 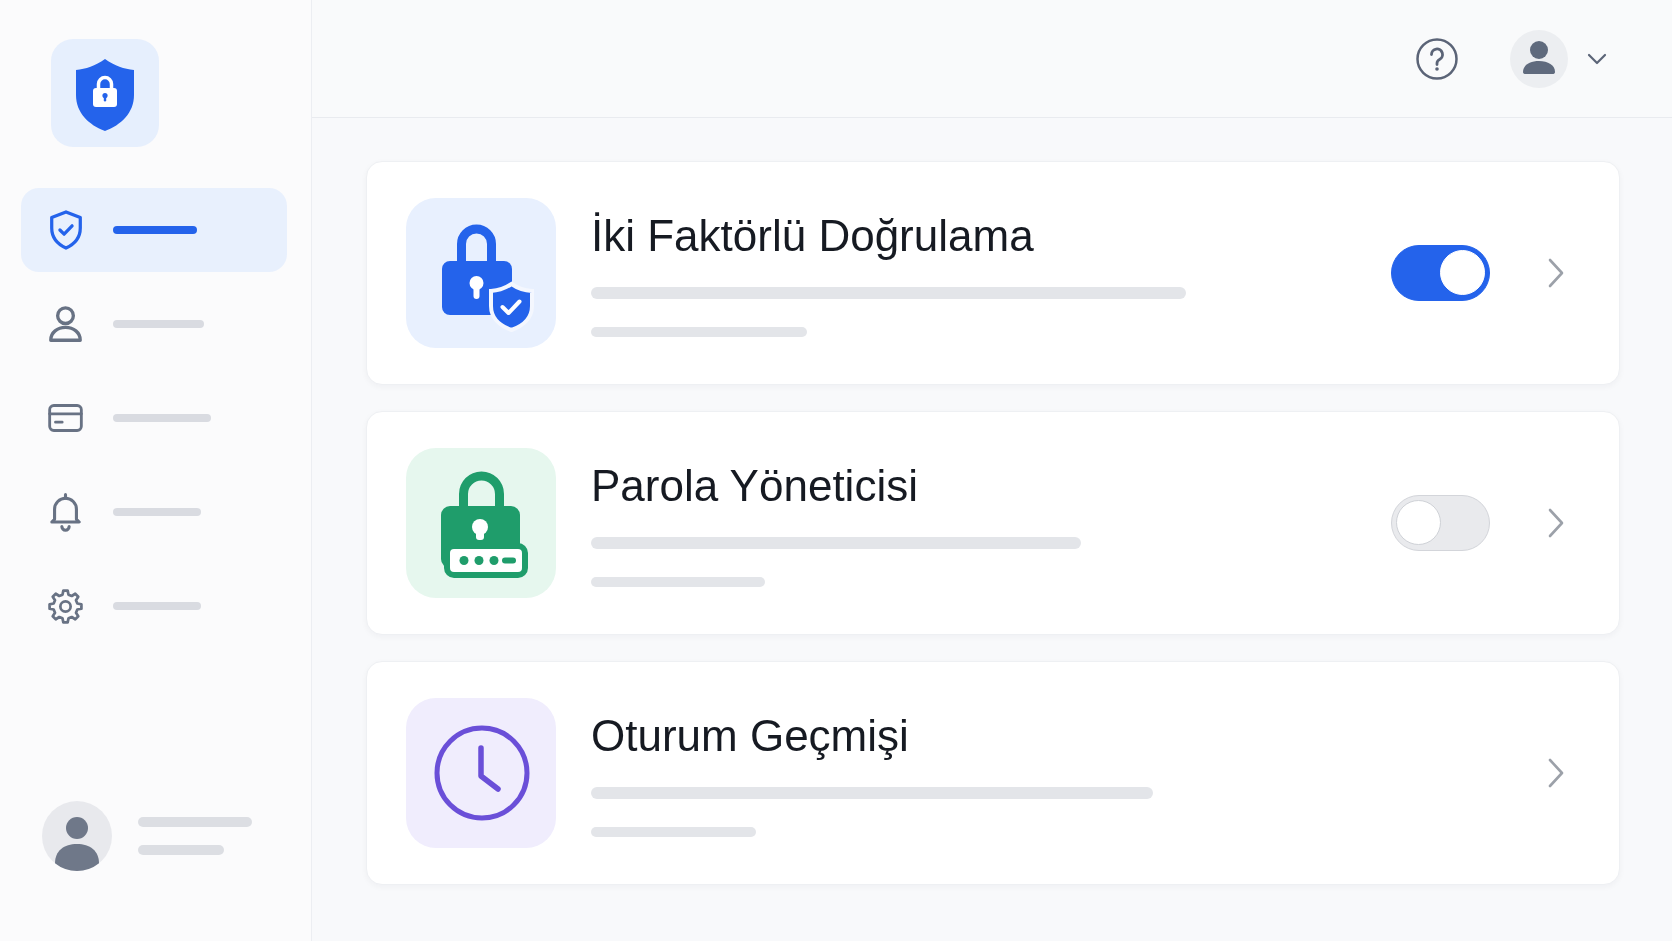 I want to click on shield-check-icon, so click(x=65, y=230).